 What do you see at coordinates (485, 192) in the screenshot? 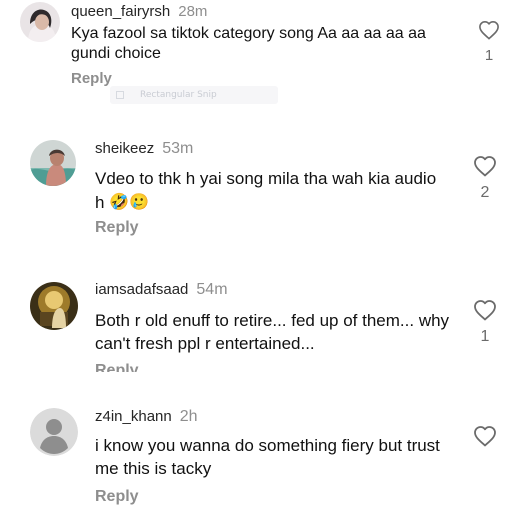
I see `like-count: 2` at bounding box center [485, 192].